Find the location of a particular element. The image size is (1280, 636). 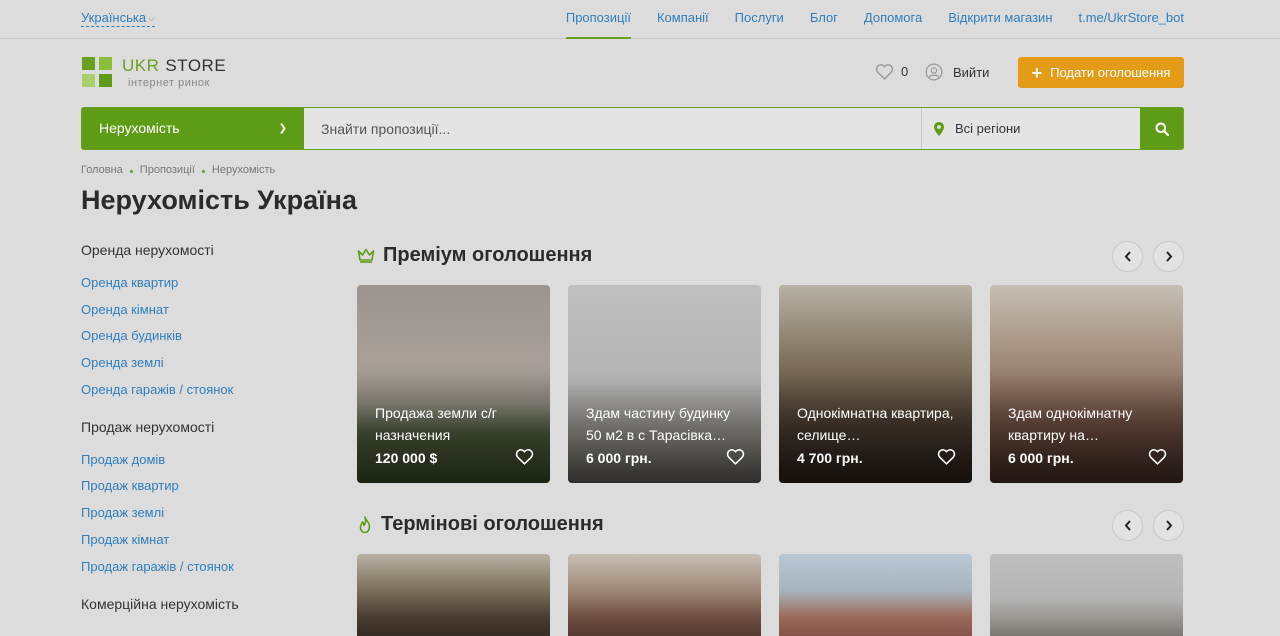

sidebar-heading-sale: Продаж нерухомості is located at coordinates (148, 426).